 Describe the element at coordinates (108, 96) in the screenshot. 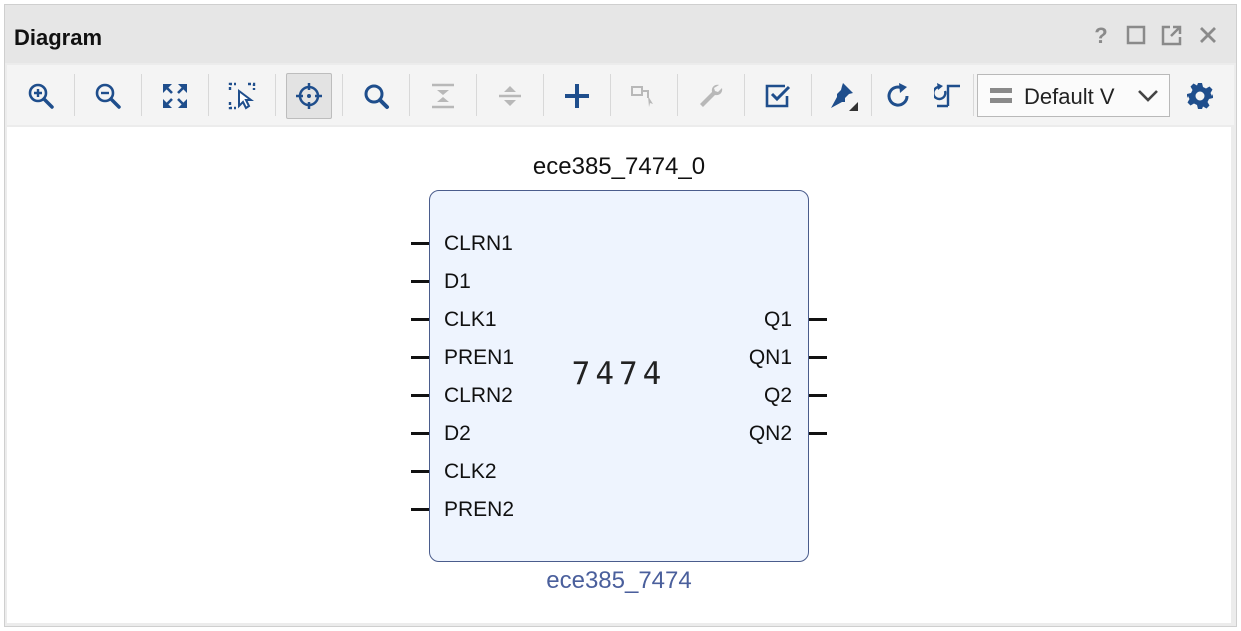

I see `zoom-out-icon` at that location.